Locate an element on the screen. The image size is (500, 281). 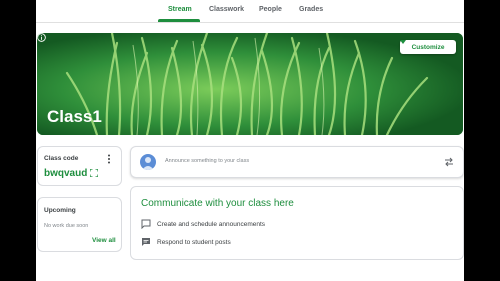
more-vert-icon is located at coordinates (109, 159).